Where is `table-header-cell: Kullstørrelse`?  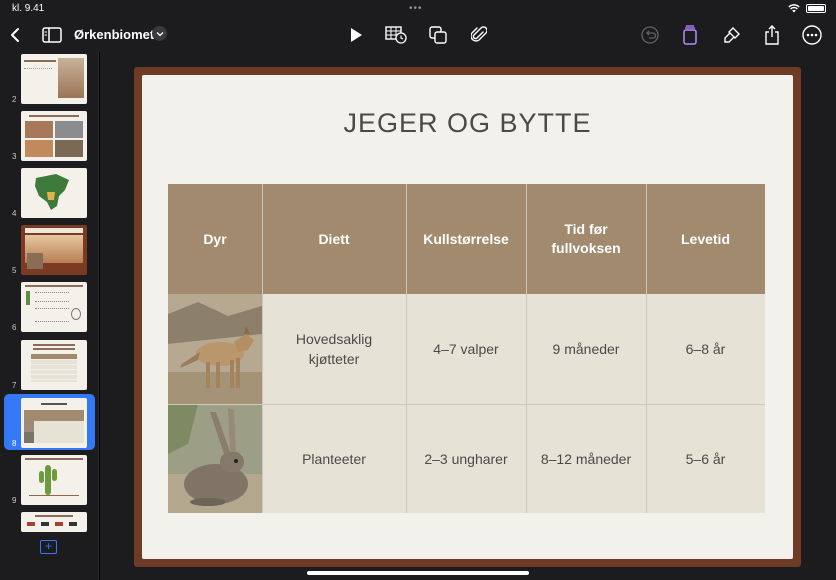
table-header-cell: Kullstørrelse is located at coordinates (466, 239).